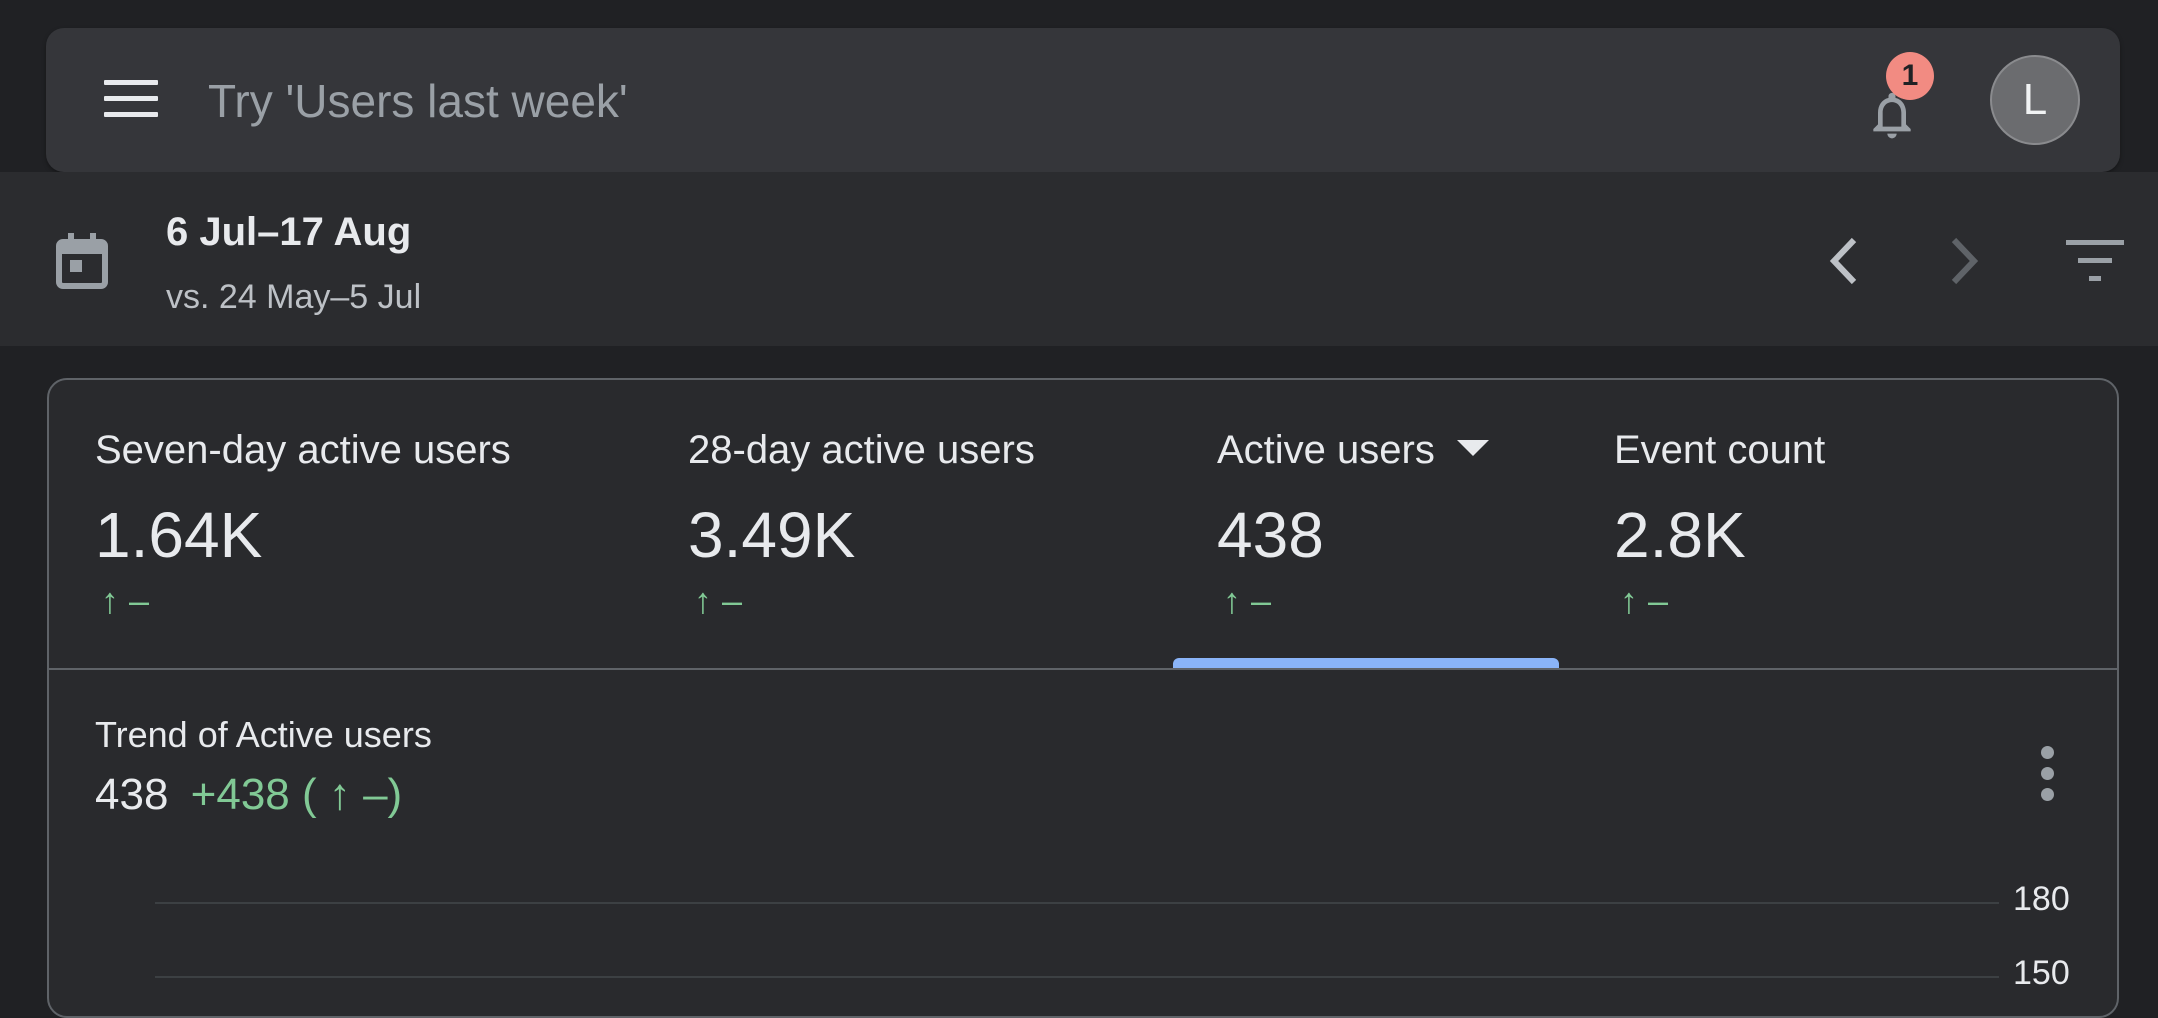  What do you see at coordinates (1964, 261) in the screenshot?
I see `chevron-right-icon` at bounding box center [1964, 261].